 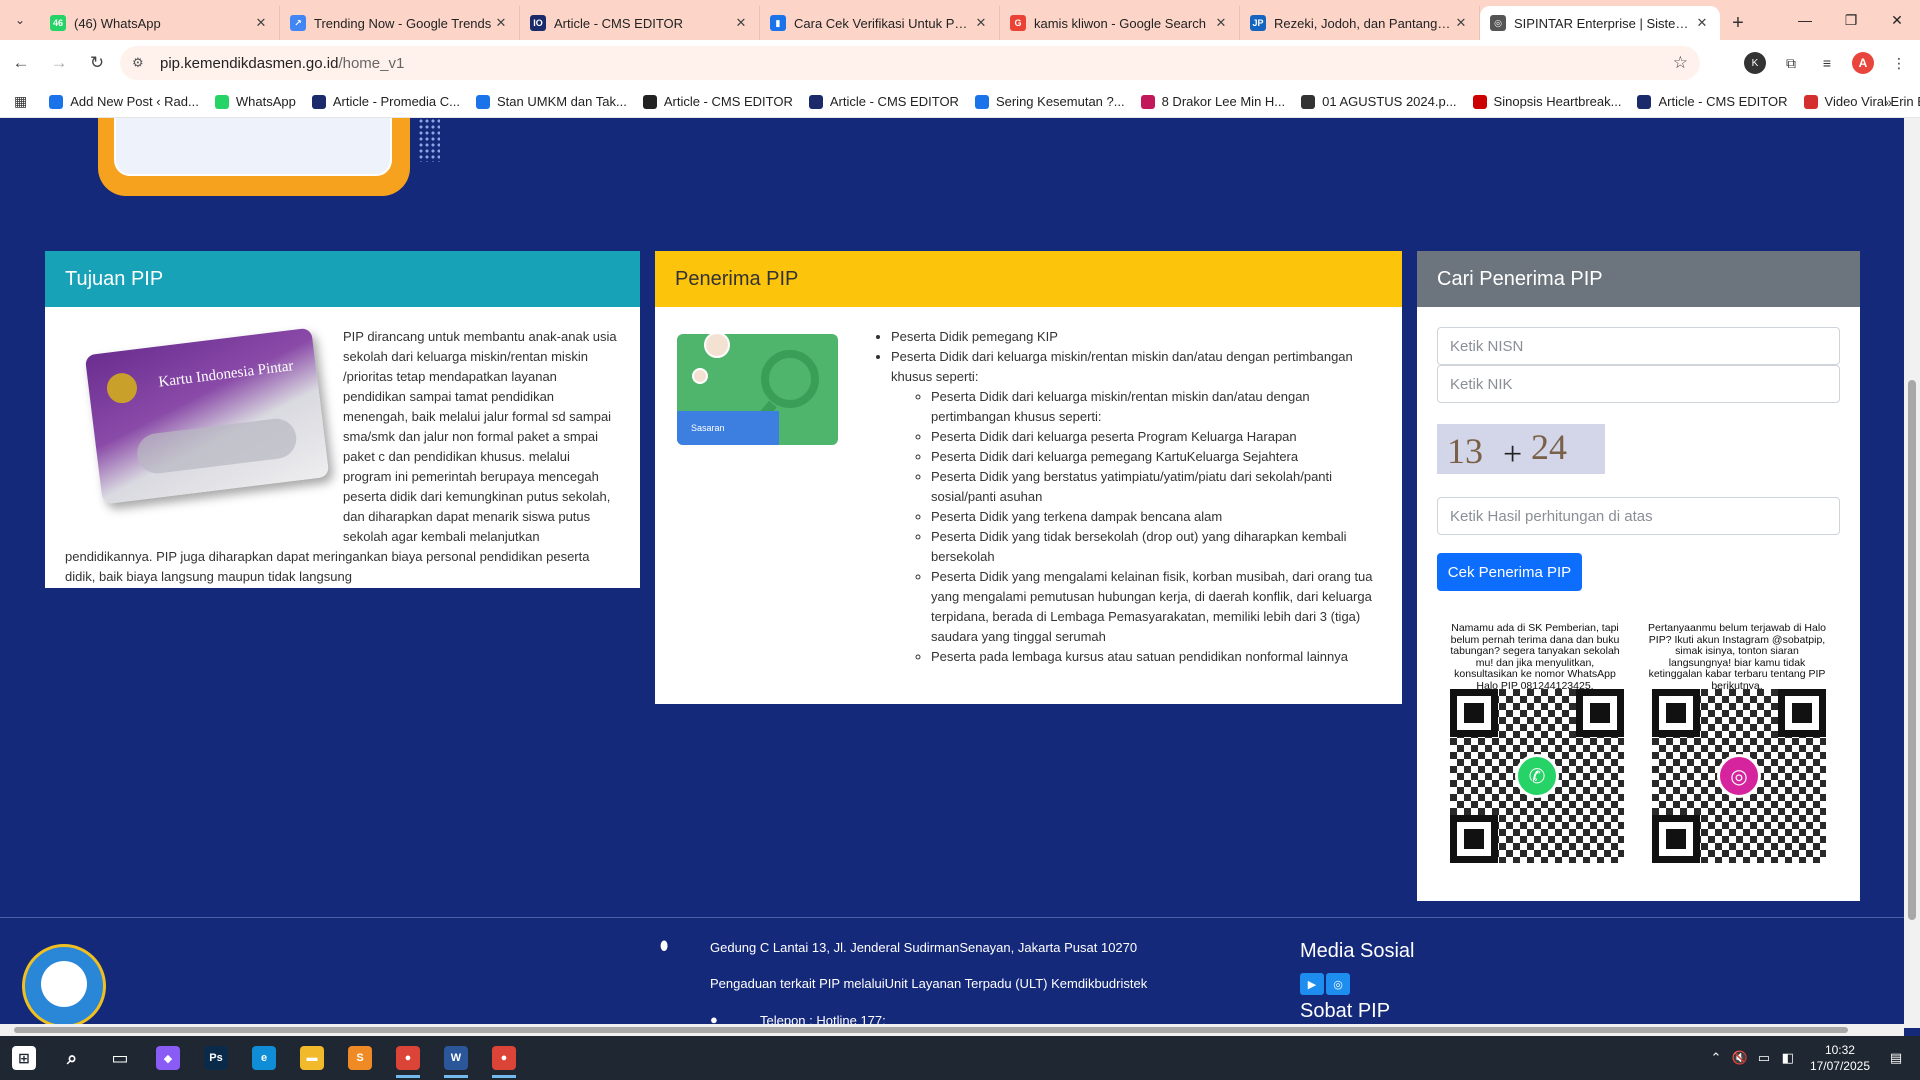 I want to click on captcha-image: 13 + 24, so click(x=1521, y=449).